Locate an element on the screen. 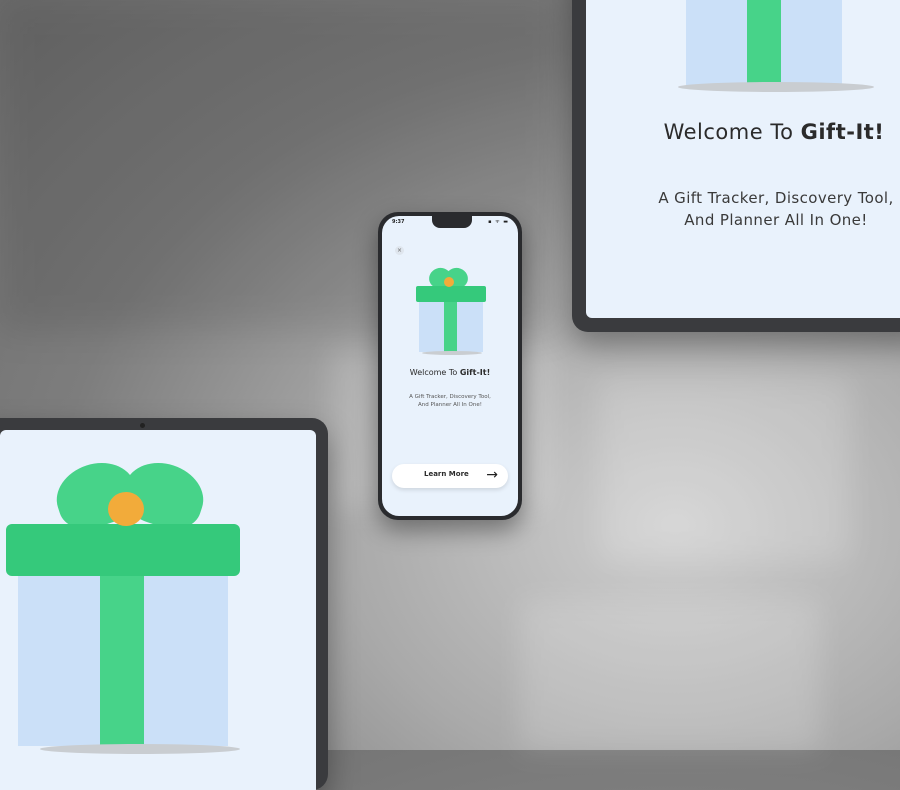 This screenshot has width=900, height=790. learn-more-label: Learn More is located at coordinates (446, 474).